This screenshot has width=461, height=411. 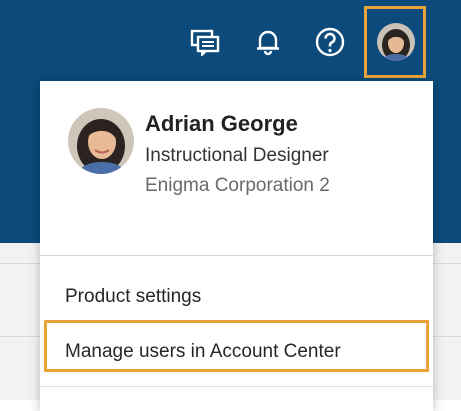 What do you see at coordinates (101, 141) in the screenshot?
I see `profile-photo` at bounding box center [101, 141].